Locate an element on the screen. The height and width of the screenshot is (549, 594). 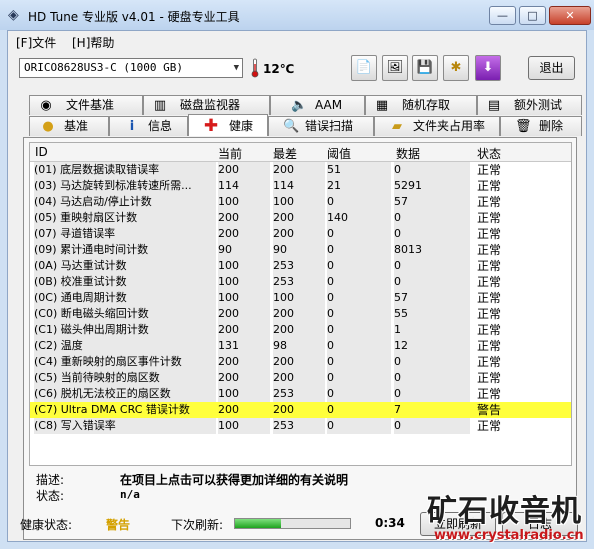
menu-file: [F]文件 is located at coordinates (36, 42).